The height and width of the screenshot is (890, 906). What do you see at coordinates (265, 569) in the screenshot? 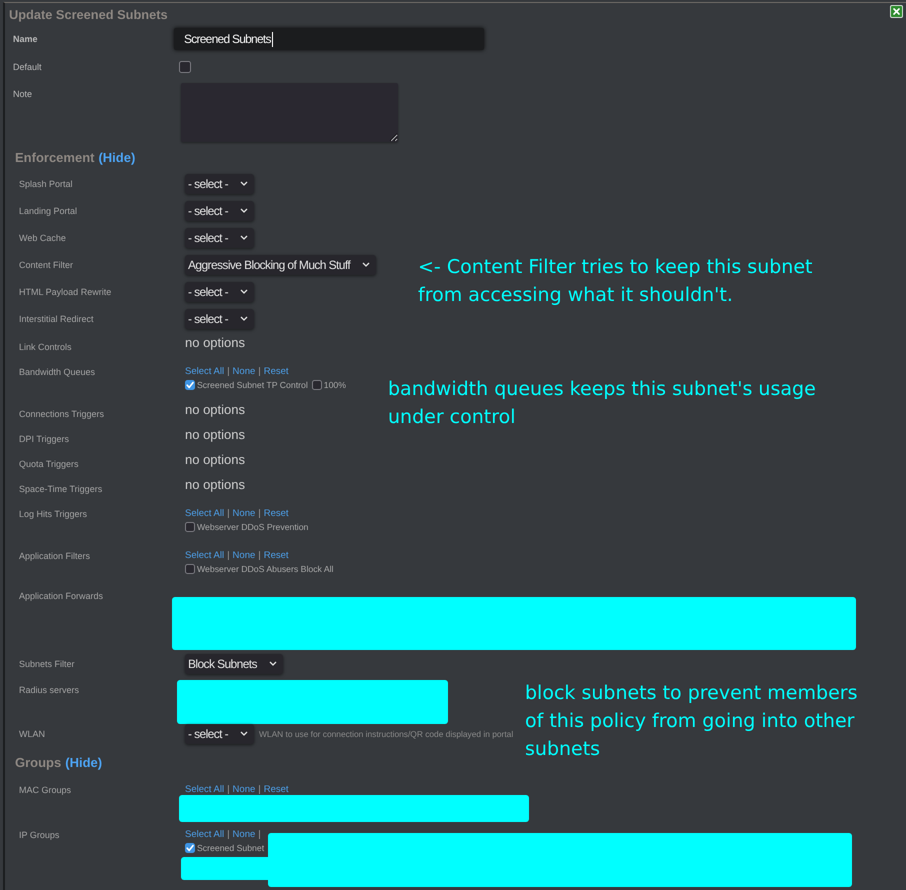
I see `checkbox-label: Webserver DDoS Abusers Block All` at bounding box center [265, 569].